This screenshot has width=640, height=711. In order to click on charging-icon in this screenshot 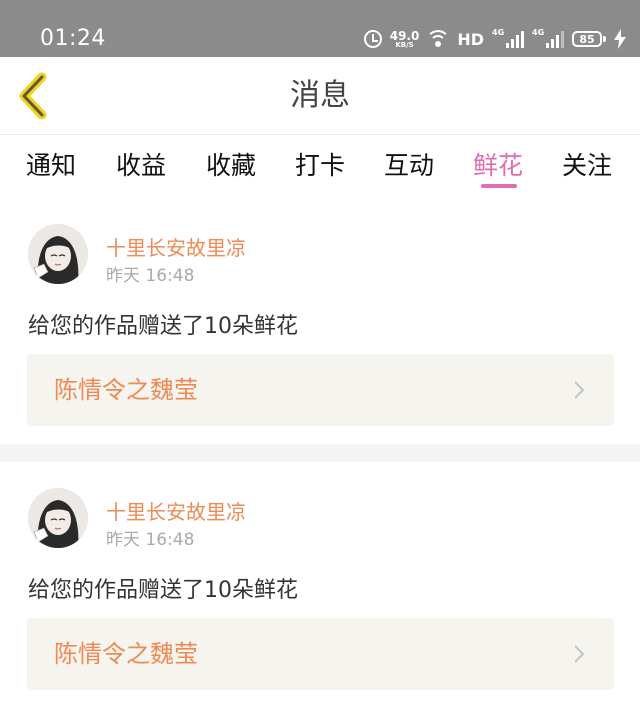, I will do `click(620, 39)`.